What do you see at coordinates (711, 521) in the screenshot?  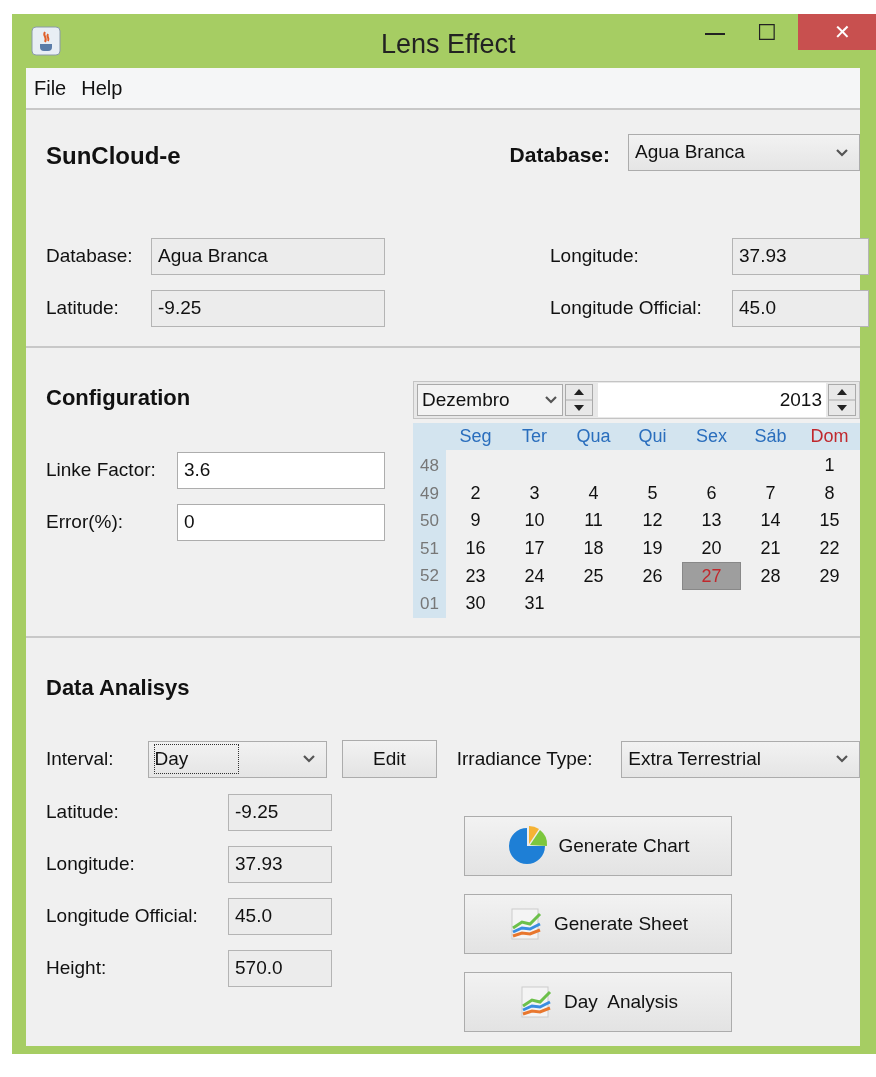 I see `calendar-day: 13` at bounding box center [711, 521].